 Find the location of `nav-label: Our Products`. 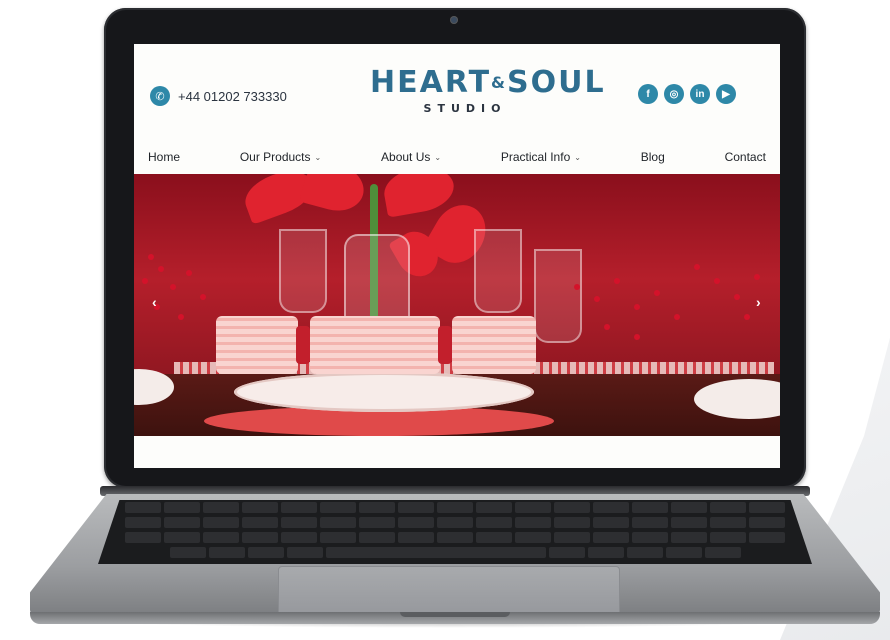

nav-label: Our Products is located at coordinates (275, 157).